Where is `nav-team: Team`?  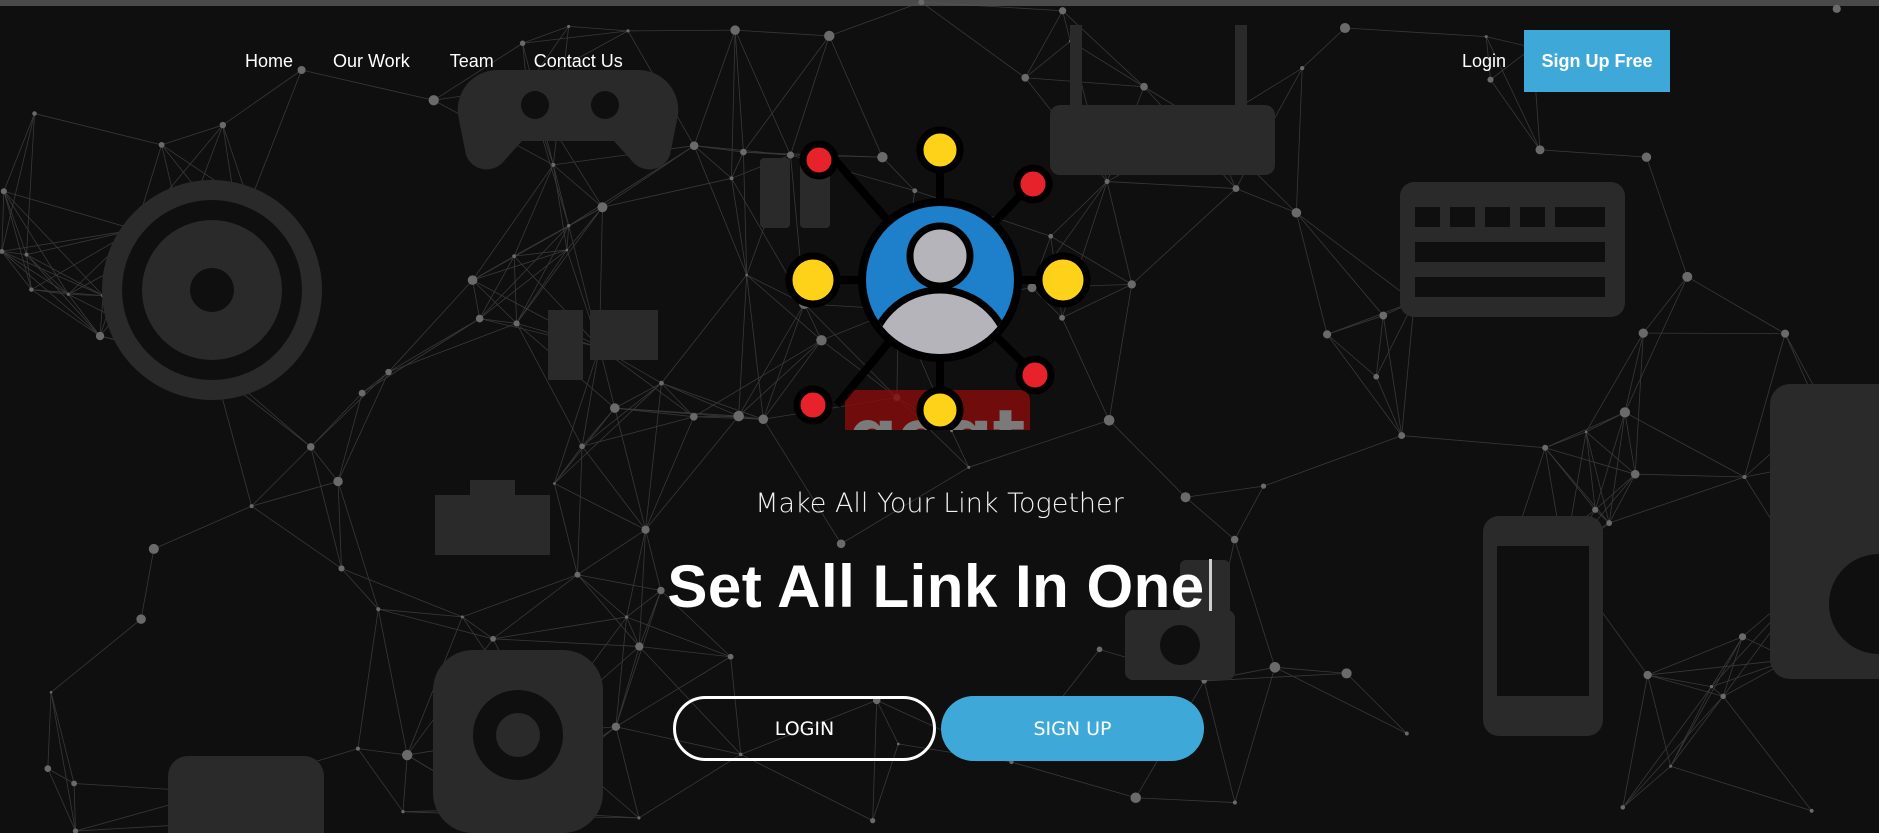
nav-team: Team is located at coordinates (472, 61).